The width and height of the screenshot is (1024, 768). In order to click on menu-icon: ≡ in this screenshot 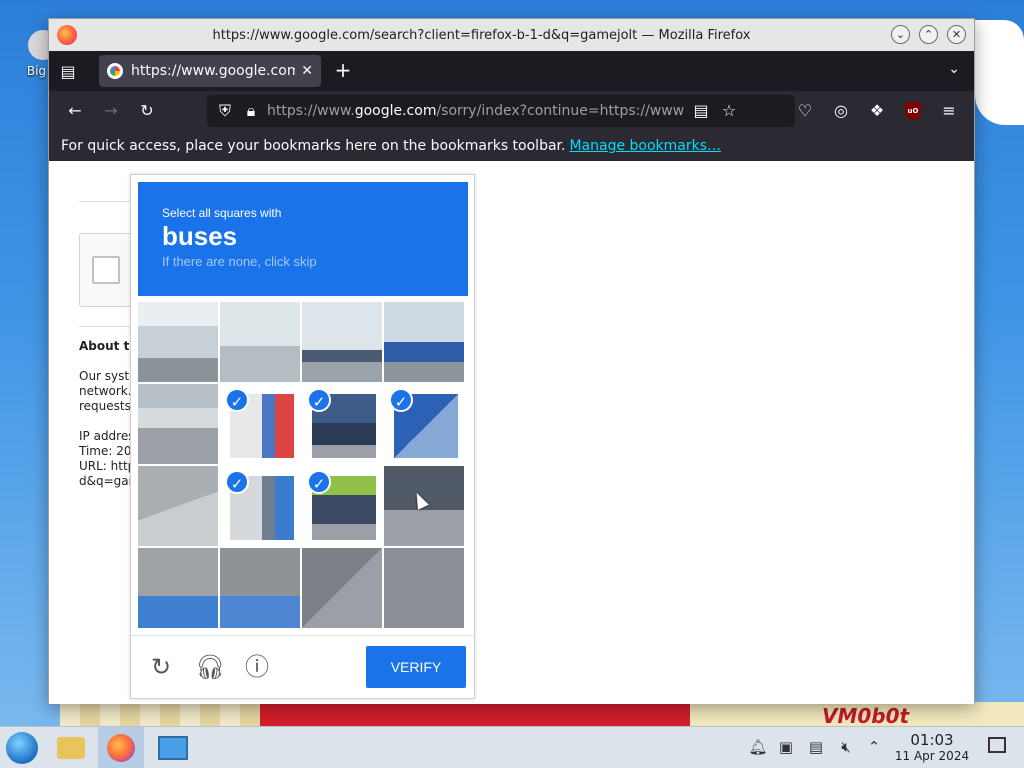, I will do `click(949, 111)`.